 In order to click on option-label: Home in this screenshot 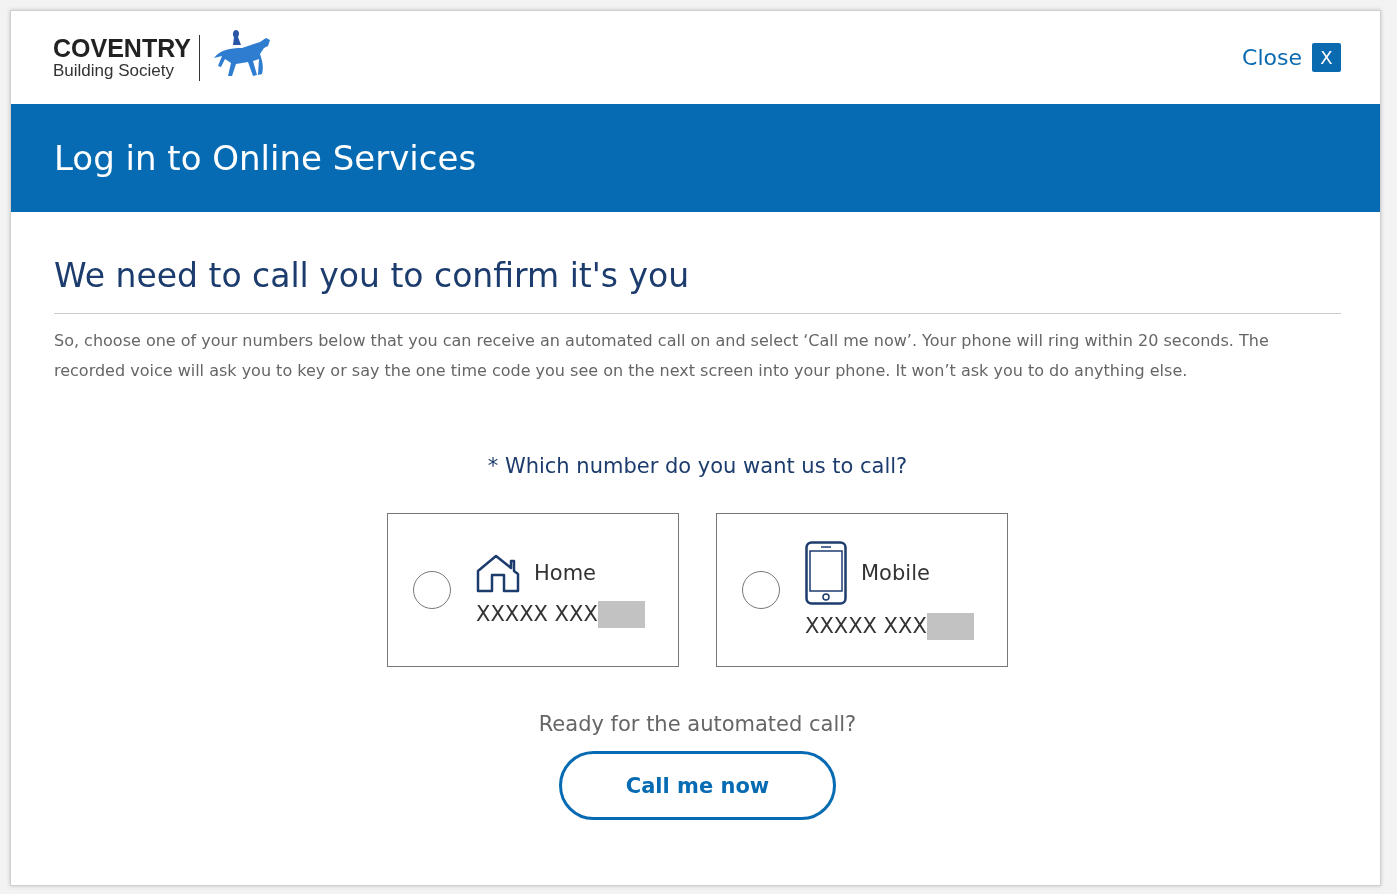, I will do `click(565, 572)`.